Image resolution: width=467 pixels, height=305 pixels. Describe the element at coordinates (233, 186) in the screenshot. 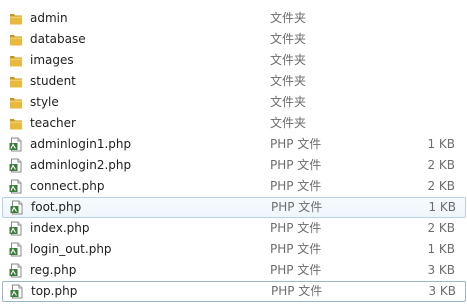

I see `file-row-connect: connect.php PHP 文件 2 KB` at that location.